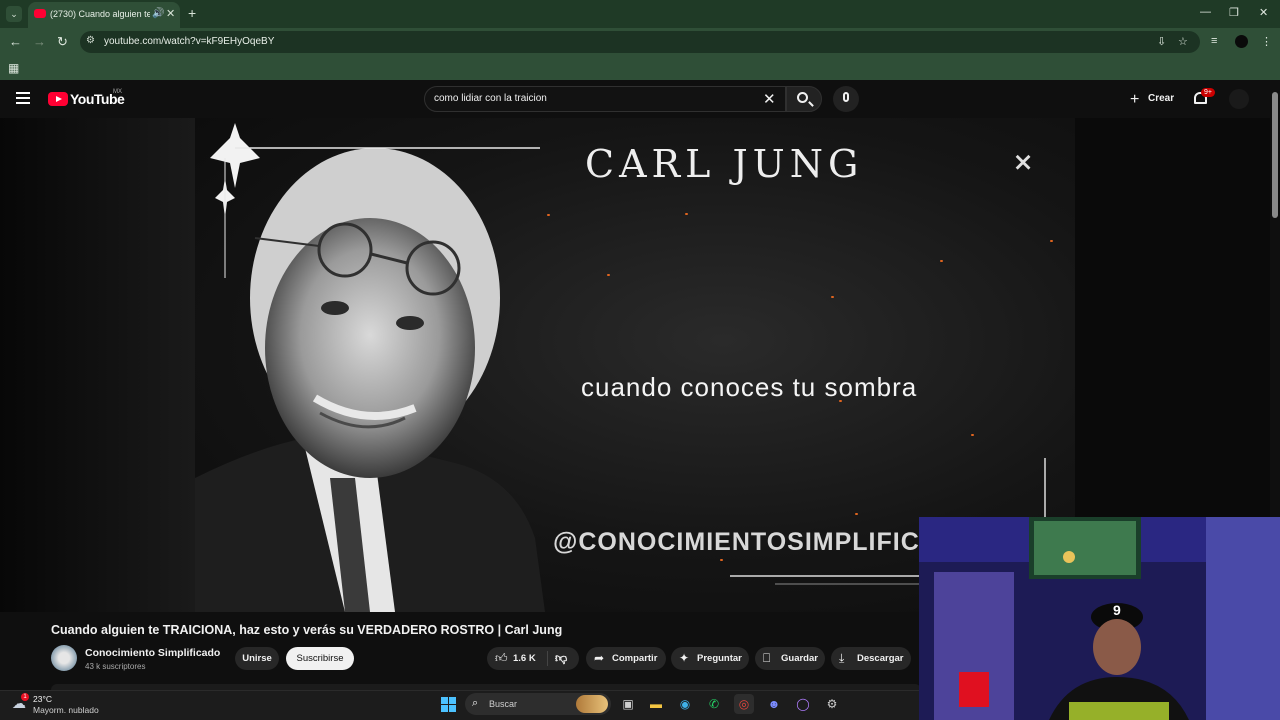 The image size is (1280, 720). Describe the element at coordinates (1117, 610) in the screenshot. I see `svg-text: 9` at that location.